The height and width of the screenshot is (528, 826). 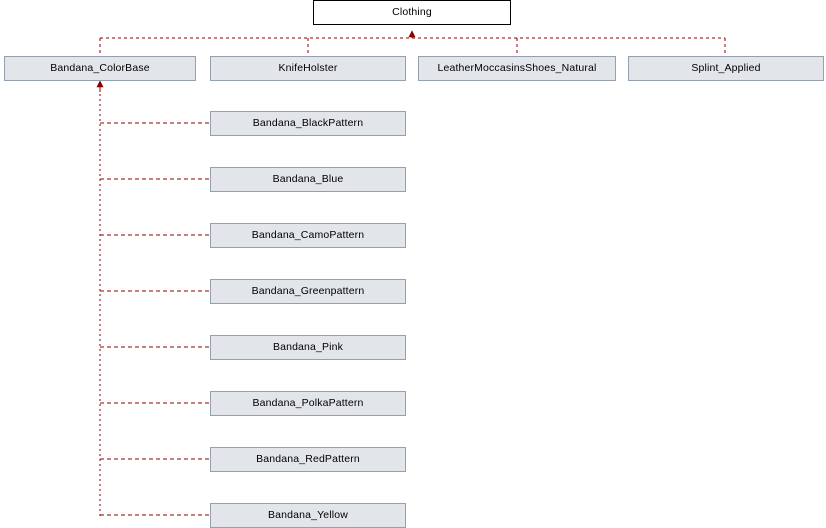 I want to click on node-bandana-colorbase-label: Bandana_ColorBase, so click(x=100, y=68).